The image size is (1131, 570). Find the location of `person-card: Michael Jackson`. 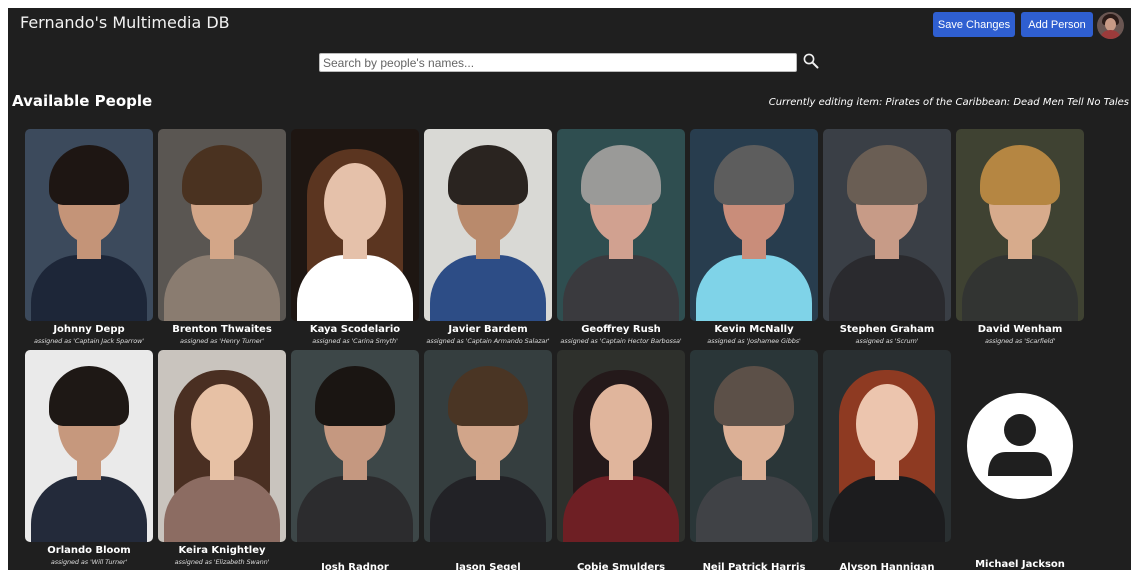

person-card: Michael Jackson is located at coordinates (1020, 460).